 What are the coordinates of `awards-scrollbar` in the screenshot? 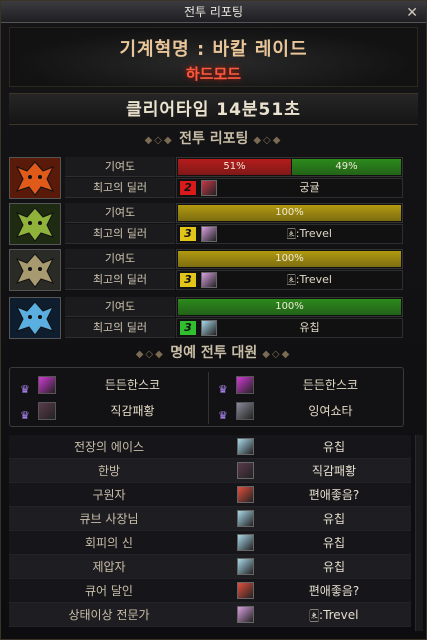 It's located at (419, 533).